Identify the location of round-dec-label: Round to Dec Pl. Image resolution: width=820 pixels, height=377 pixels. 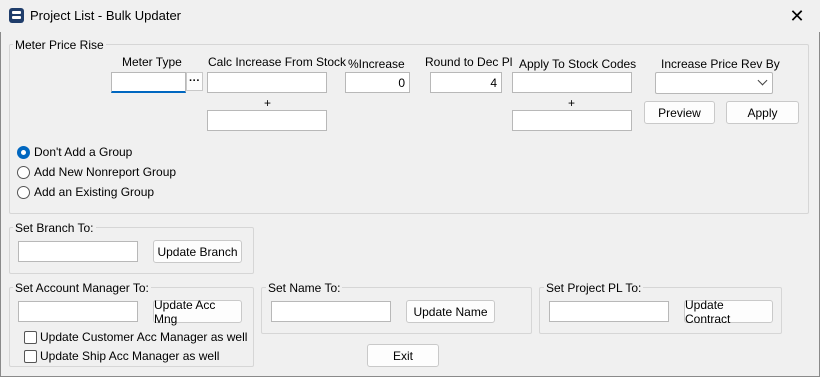
(469, 62).